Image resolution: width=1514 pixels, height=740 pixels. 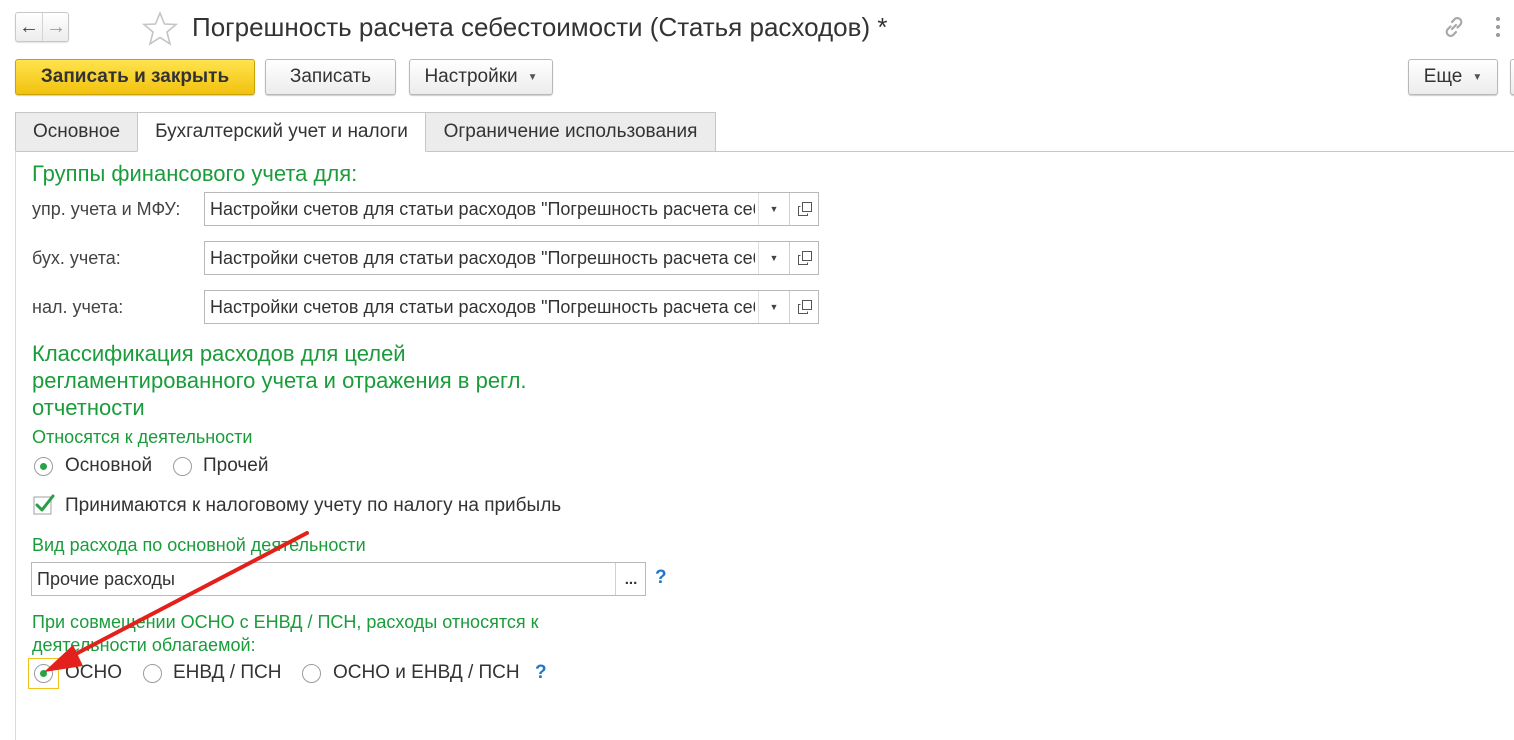 What do you see at coordinates (176, 601) in the screenshot?
I see `annotation-arrow` at bounding box center [176, 601].